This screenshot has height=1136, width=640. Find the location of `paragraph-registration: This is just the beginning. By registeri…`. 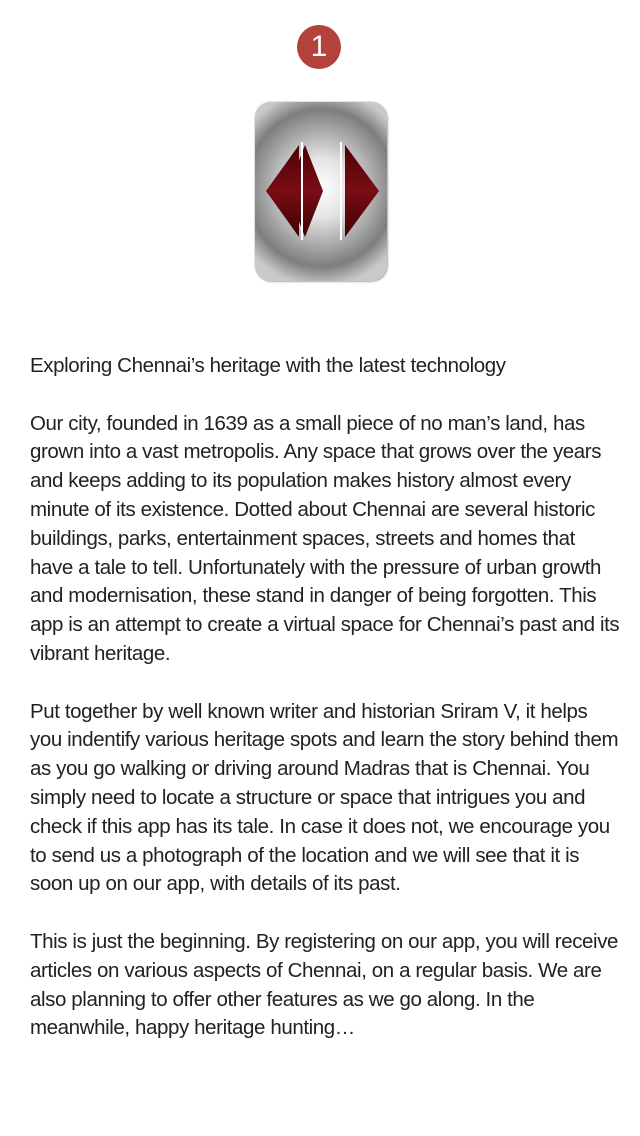

paragraph-registration: This is just the beginning. By registeri… is located at coordinates (324, 984).